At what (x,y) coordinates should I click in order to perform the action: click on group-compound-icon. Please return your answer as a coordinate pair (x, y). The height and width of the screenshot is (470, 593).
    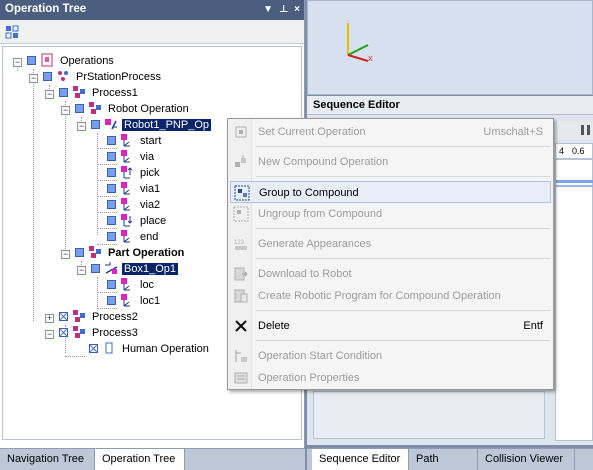
    Looking at the image, I should click on (242, 193).